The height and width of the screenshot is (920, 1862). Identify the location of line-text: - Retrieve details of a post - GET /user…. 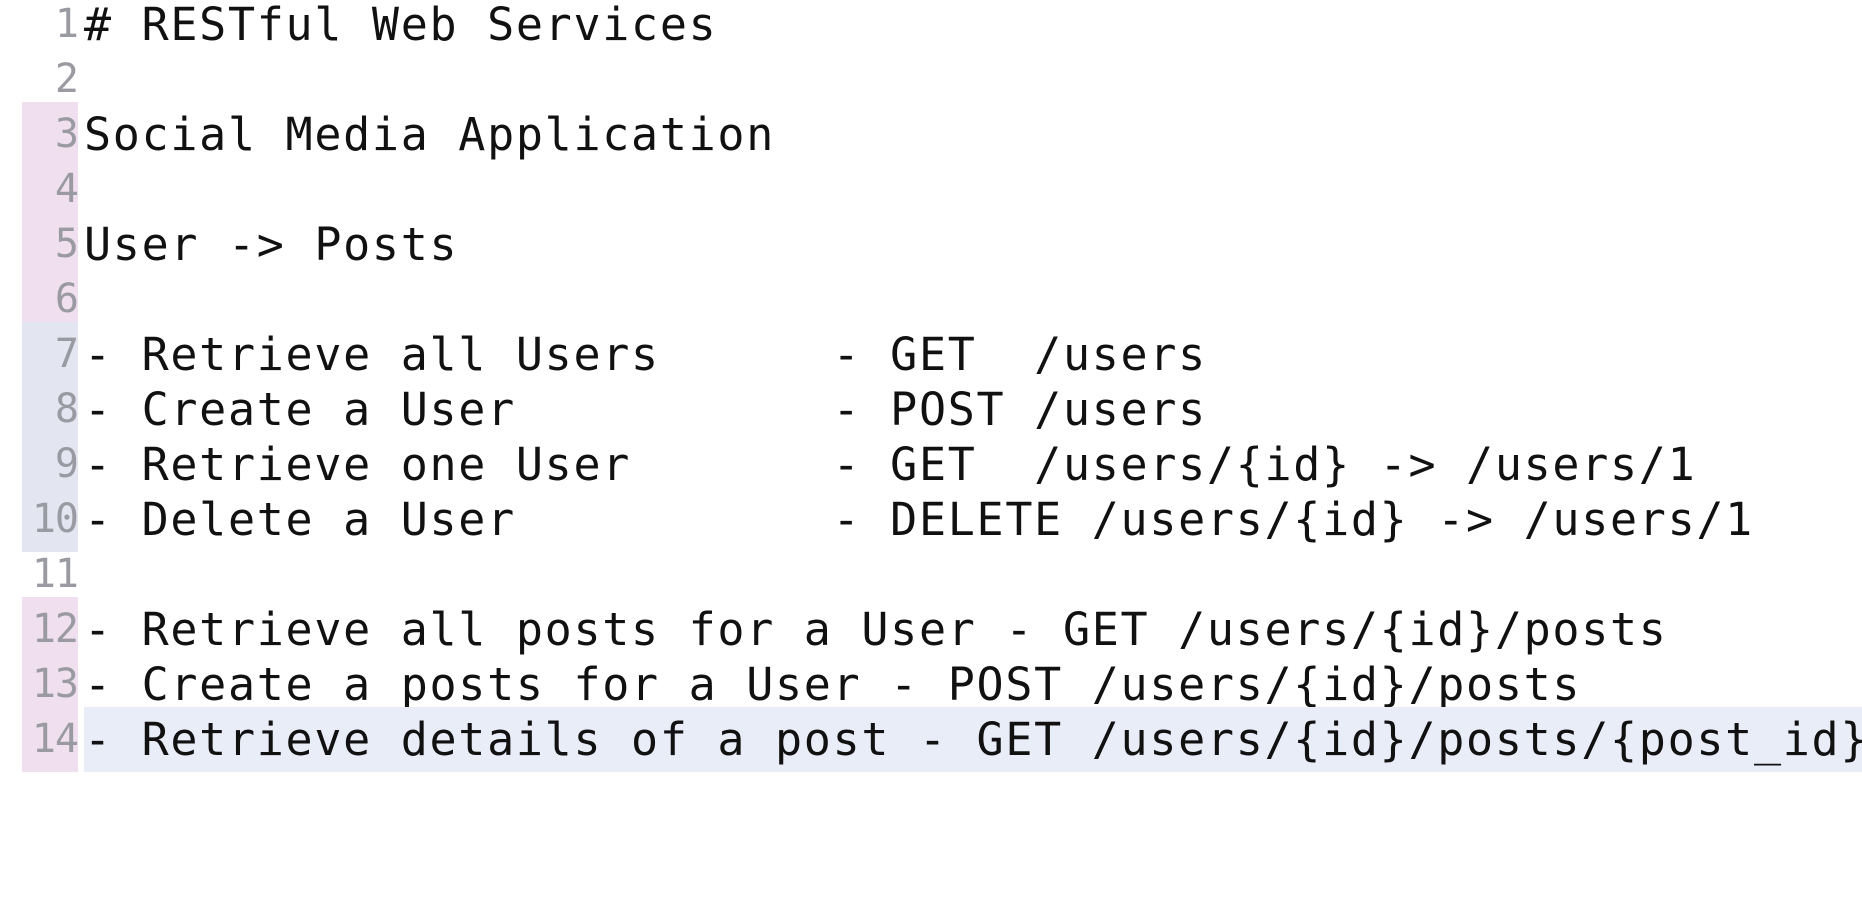
(973, 739).